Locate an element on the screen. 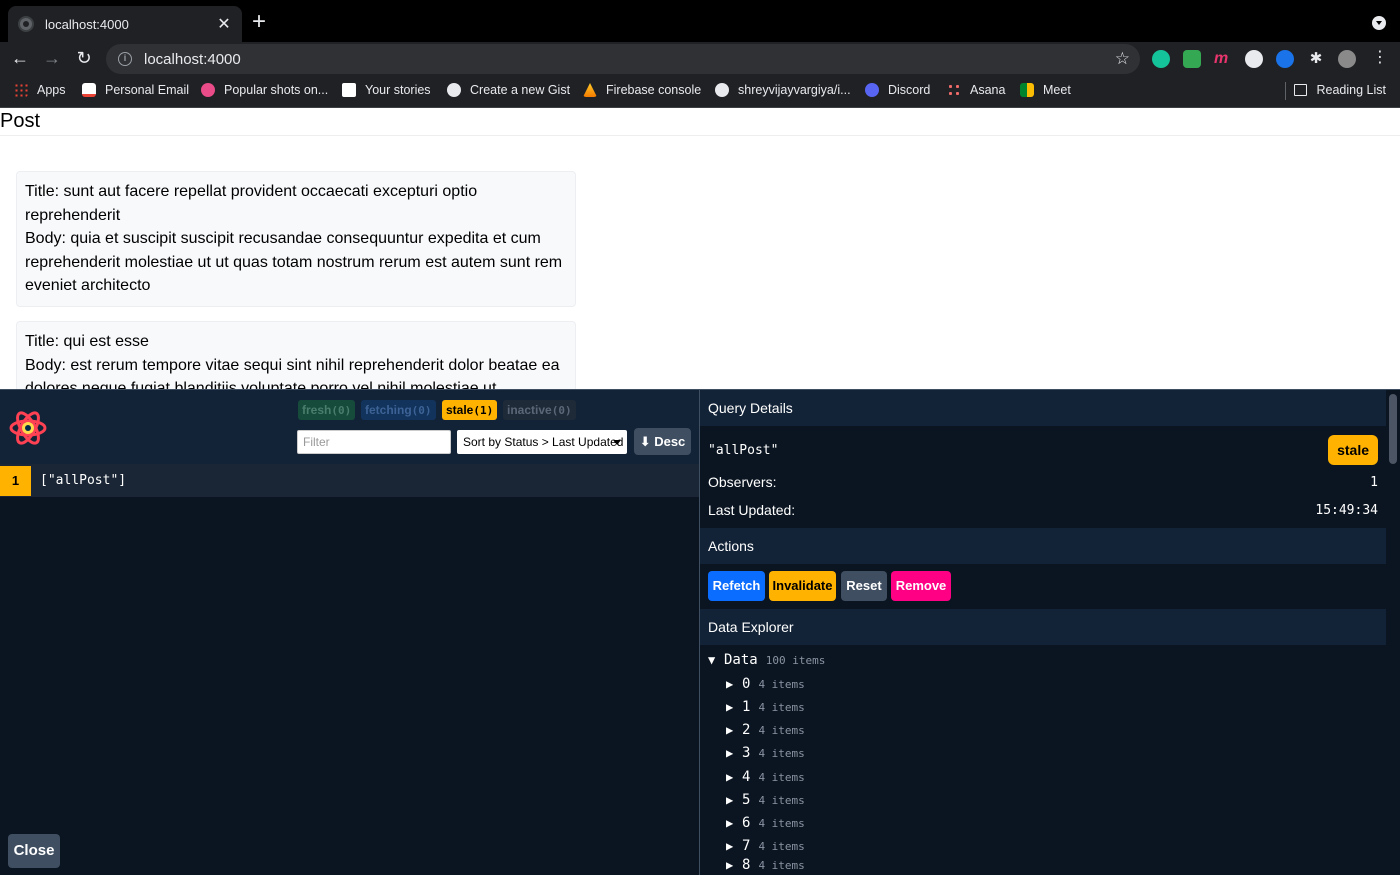  bookmark-label: Create a new Gist is located at coordinates (520, 90).